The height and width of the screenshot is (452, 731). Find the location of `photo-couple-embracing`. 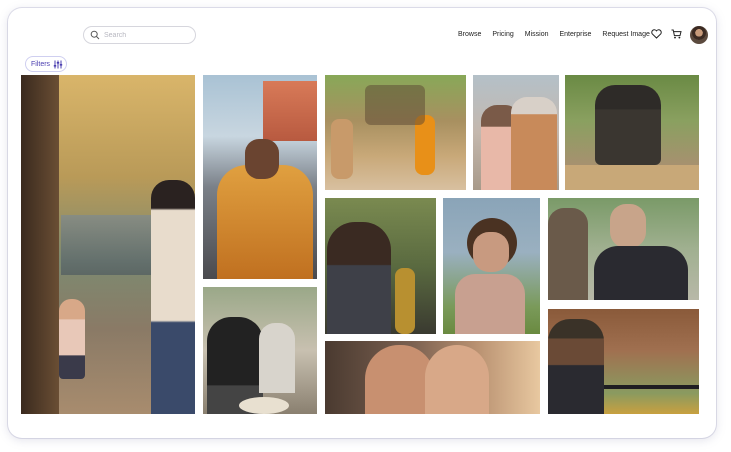

photo-couple-embracing is located at coordinates (516, 132).